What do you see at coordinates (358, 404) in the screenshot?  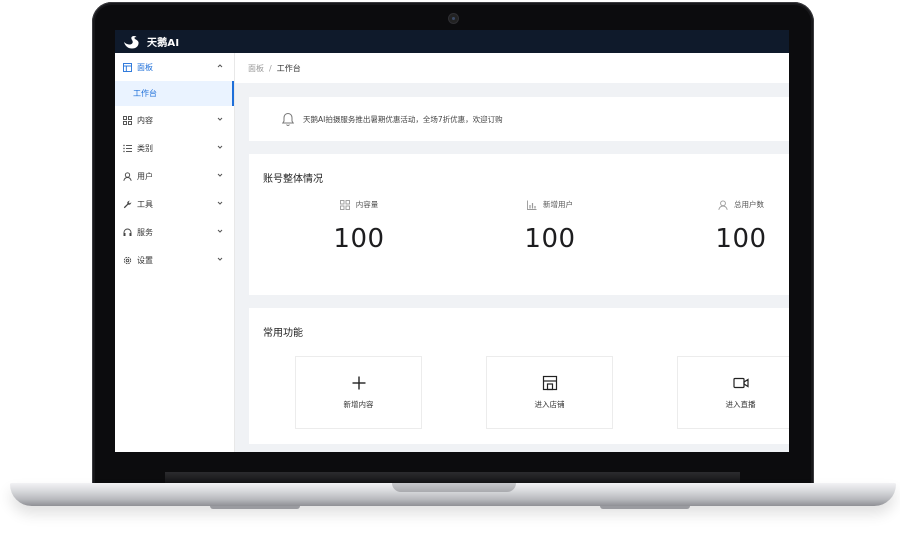 I see `function-label: 新增内容` at bounding box center [358, 404].